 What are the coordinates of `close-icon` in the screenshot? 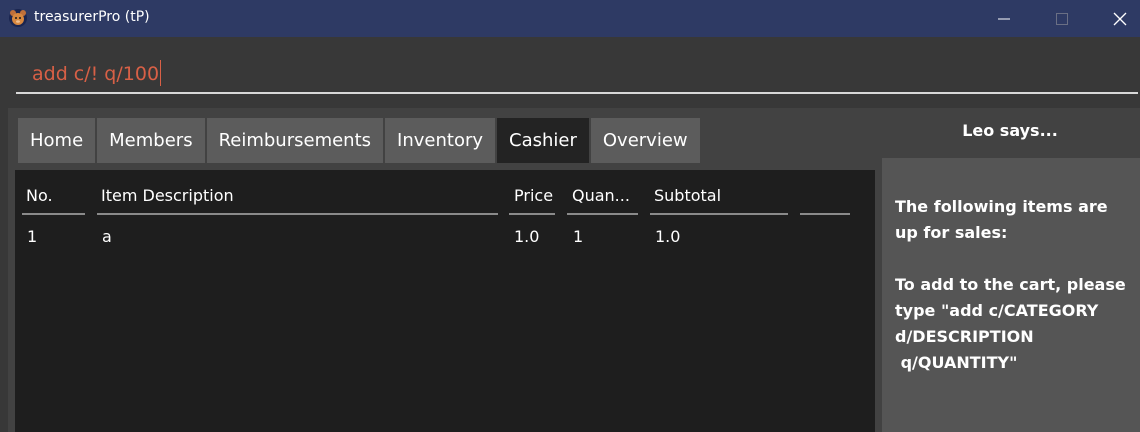 It's located at (1120, 18).